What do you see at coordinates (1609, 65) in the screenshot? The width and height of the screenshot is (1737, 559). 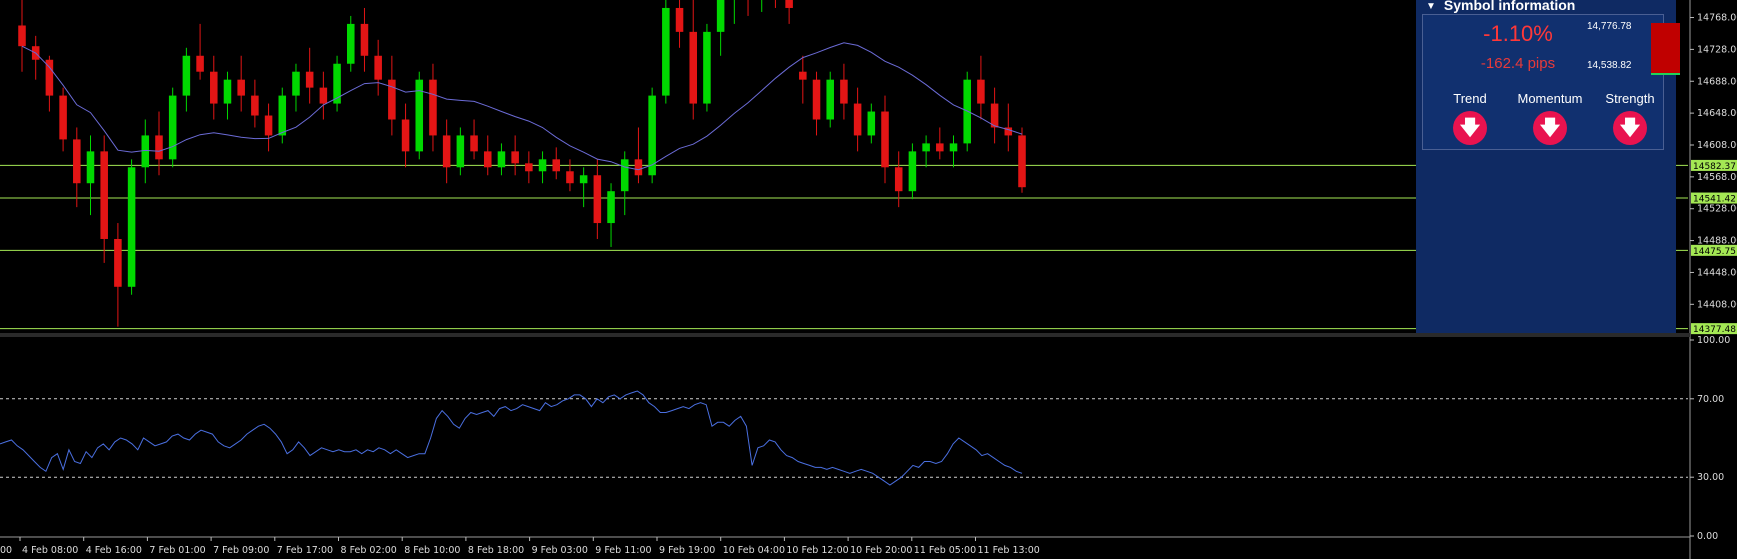 I see `range-low: 14,538.82` at bounding box center [1609, 65].